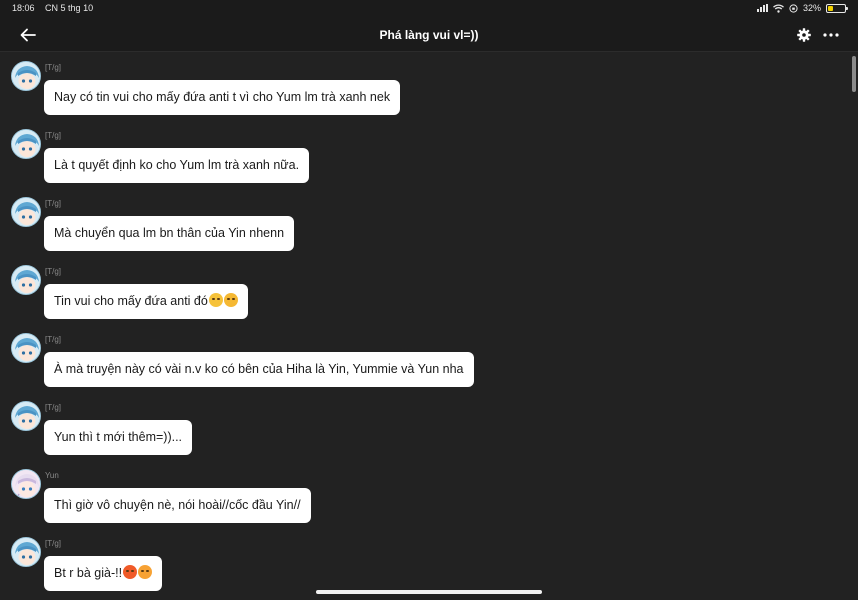 Image resolution: width=858 pixels, height=600 pixels. I want to click on message-text: Mà chuyển qua lm bn thân của Yin nhenn, so click(169, 233).